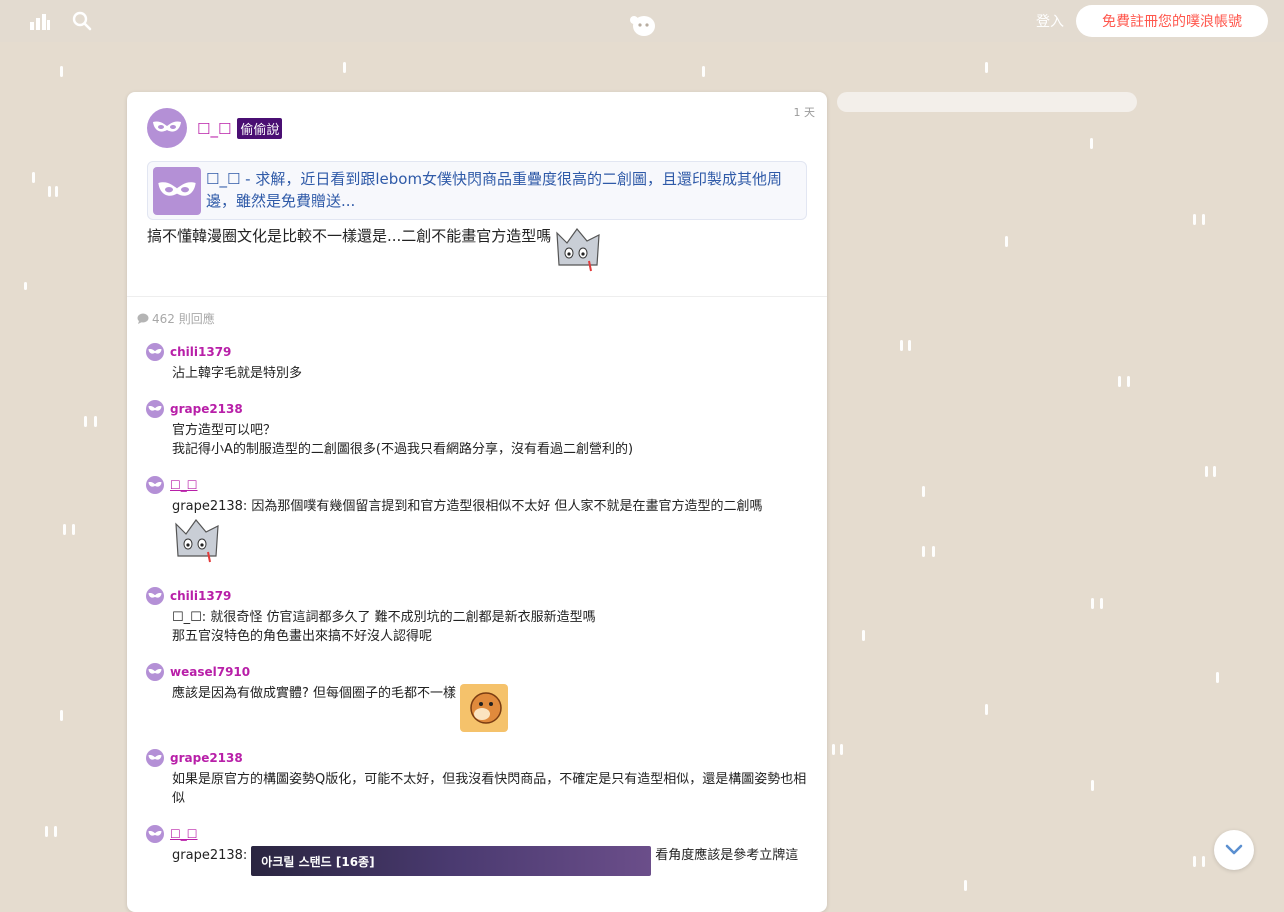 The image size is (1284, 912). I want to click on top-navbar: 登入 免費註冊您的噗浪帳號, so click(642, 21).